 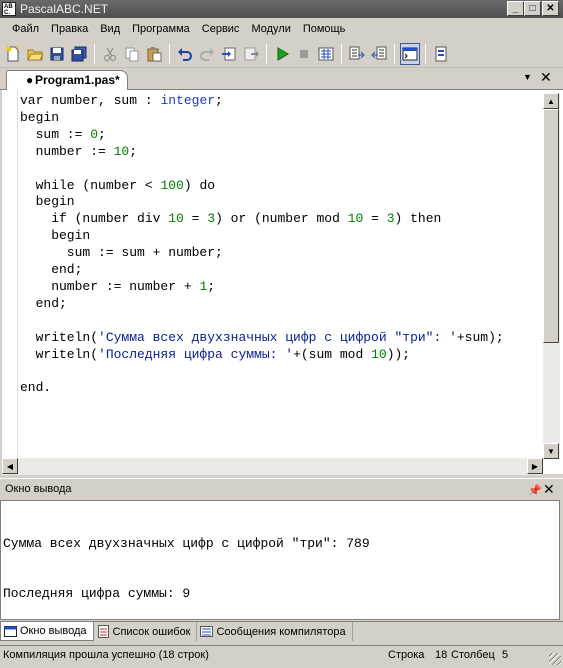 What do you see at coordinates (262, 253) in the screenshot?
I see `code-line: sum := sum + number;` at bounding box center [262, 253].